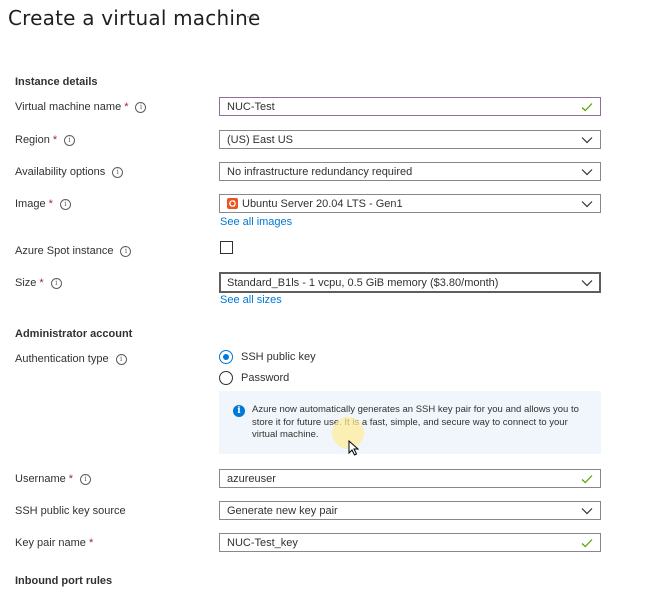 Image resolution: width=672 pixels, height=592 pixels. I want to click on username-label: Username * i, so click(53, 479).